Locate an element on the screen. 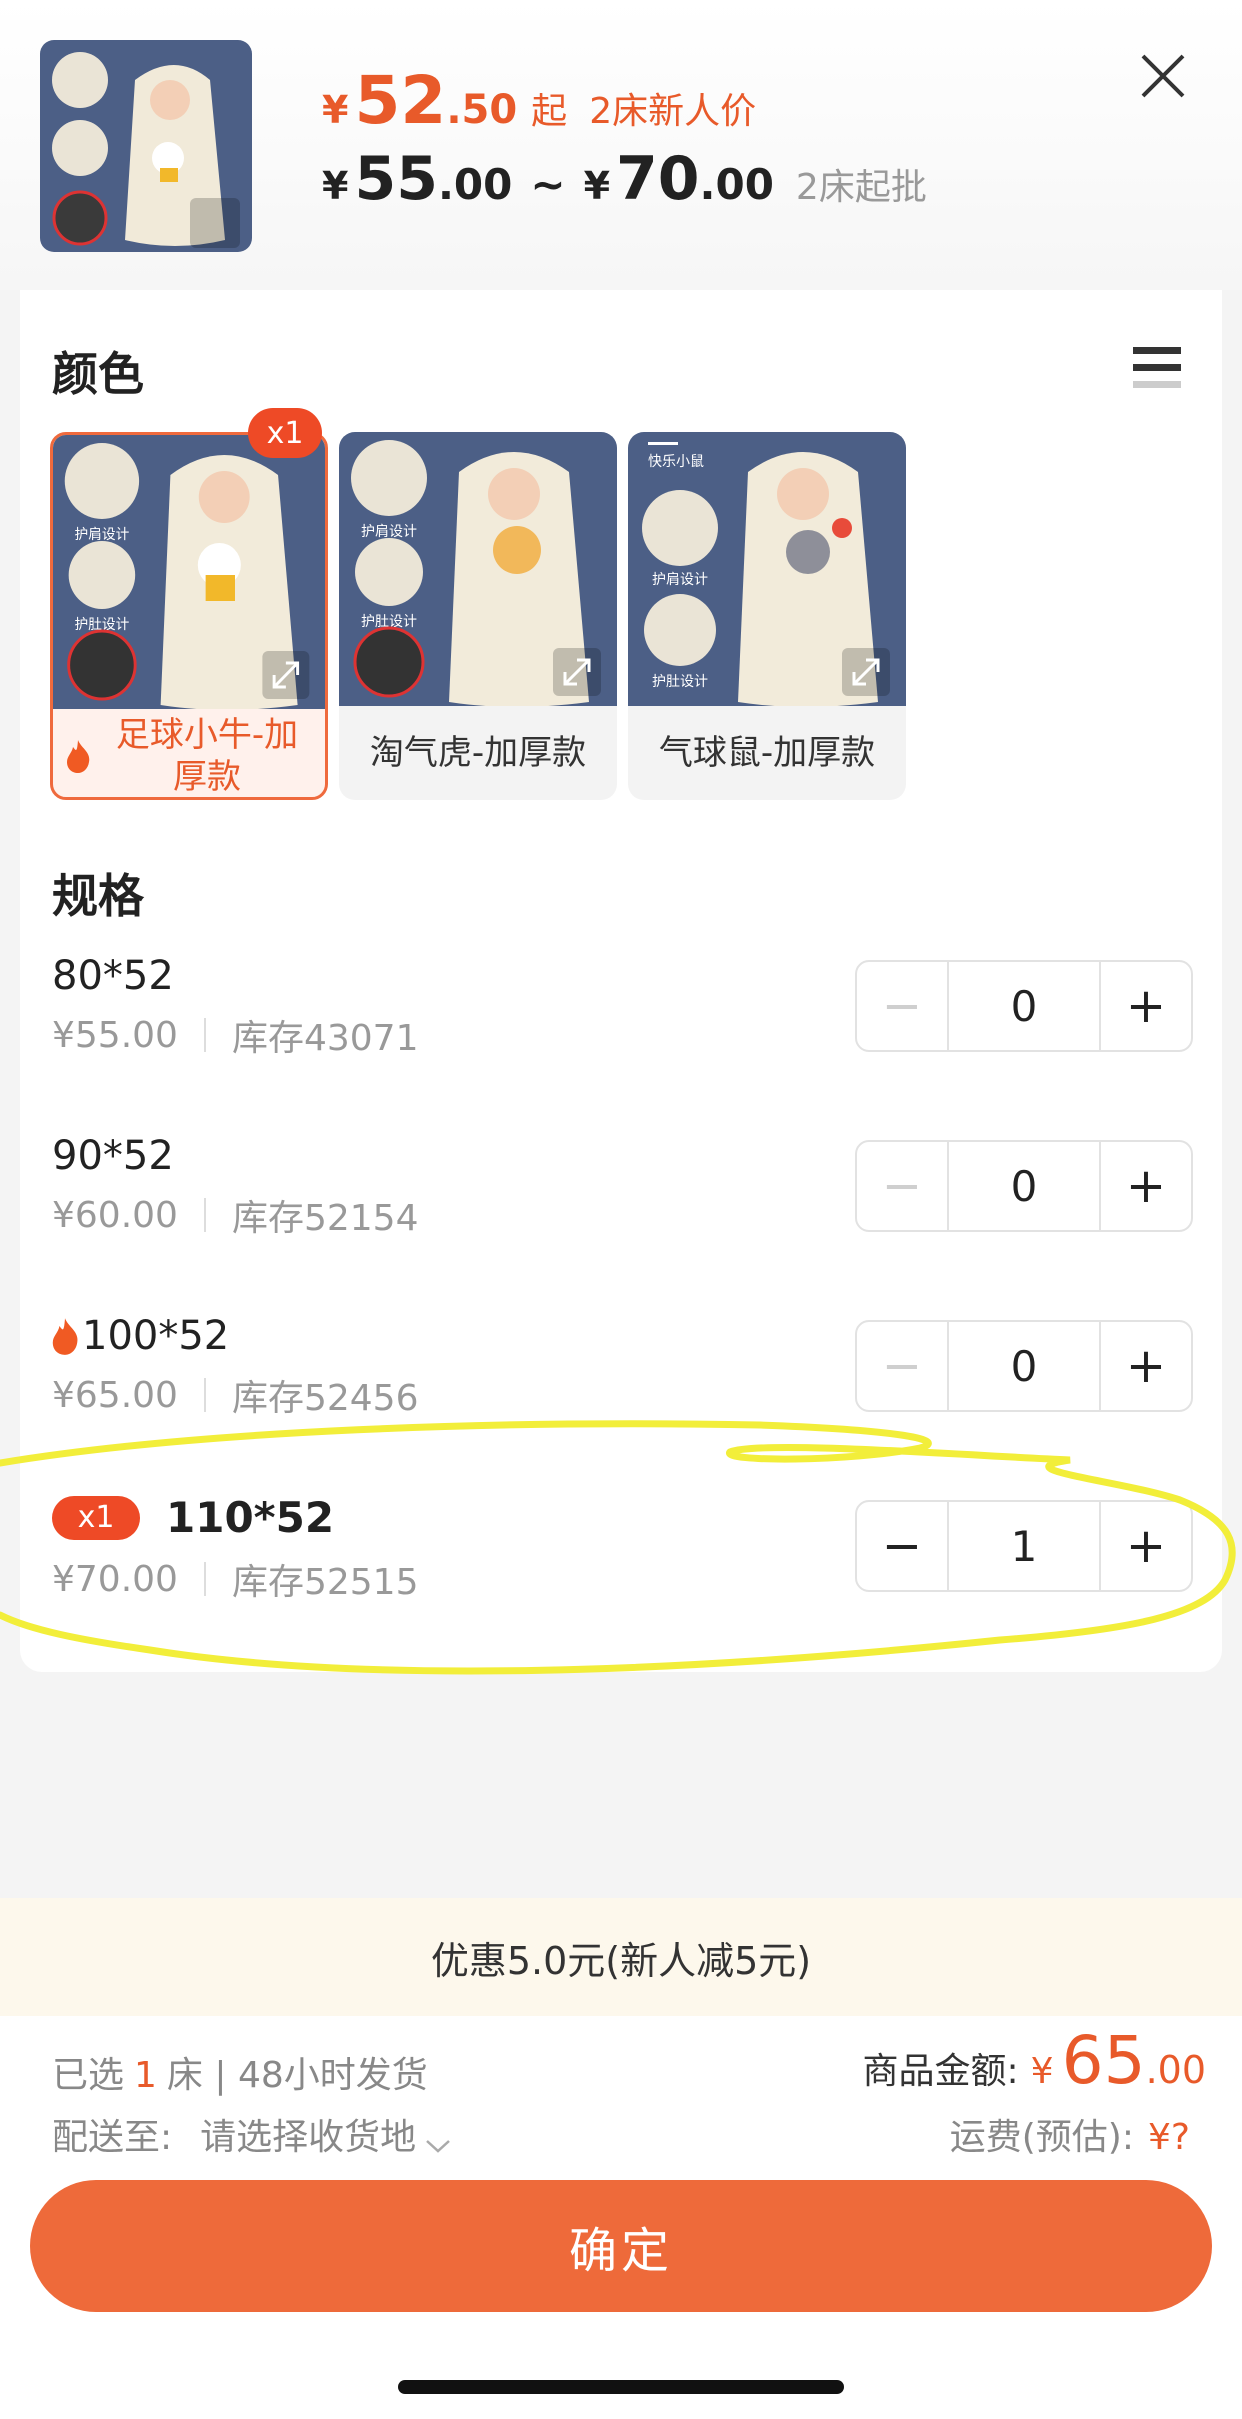 This screenshot has width=1242, height=2419. spec-price-stock: ¥65.00 库存52456 is located at coordinates (235, 1395).